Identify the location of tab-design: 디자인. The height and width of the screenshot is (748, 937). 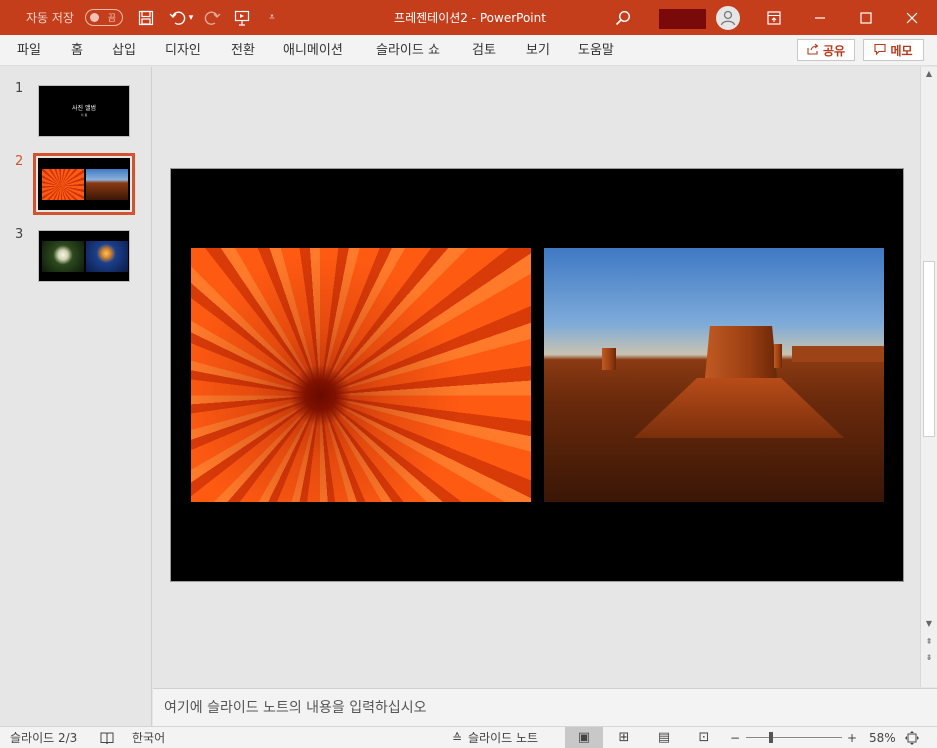
(183, 50).